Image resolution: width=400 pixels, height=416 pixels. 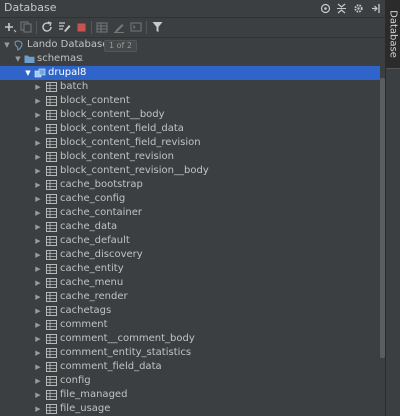 I want to click on table-label: block_content_revision, so click(x=117, y=156).